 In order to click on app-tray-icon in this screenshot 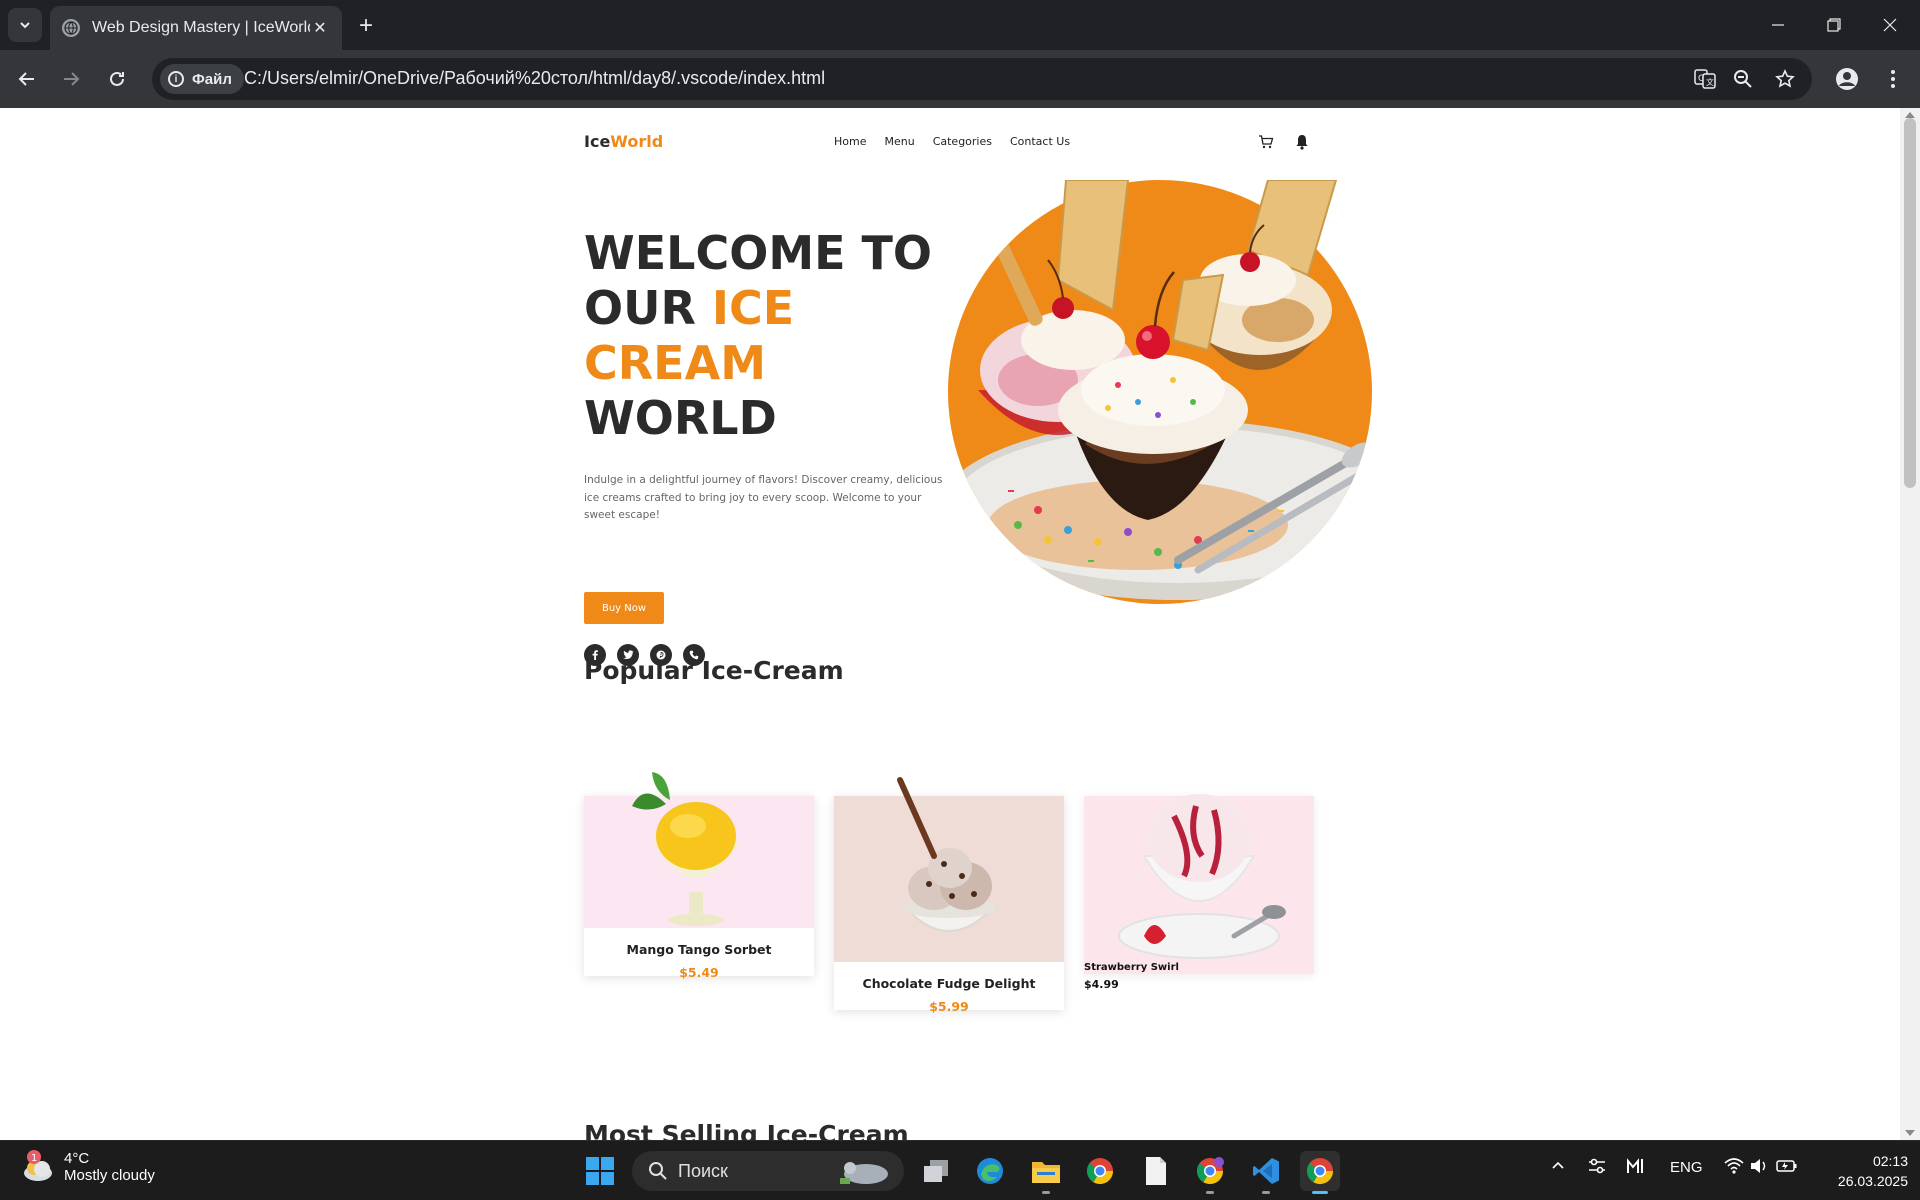, I will do `click(1636, 1168)`.